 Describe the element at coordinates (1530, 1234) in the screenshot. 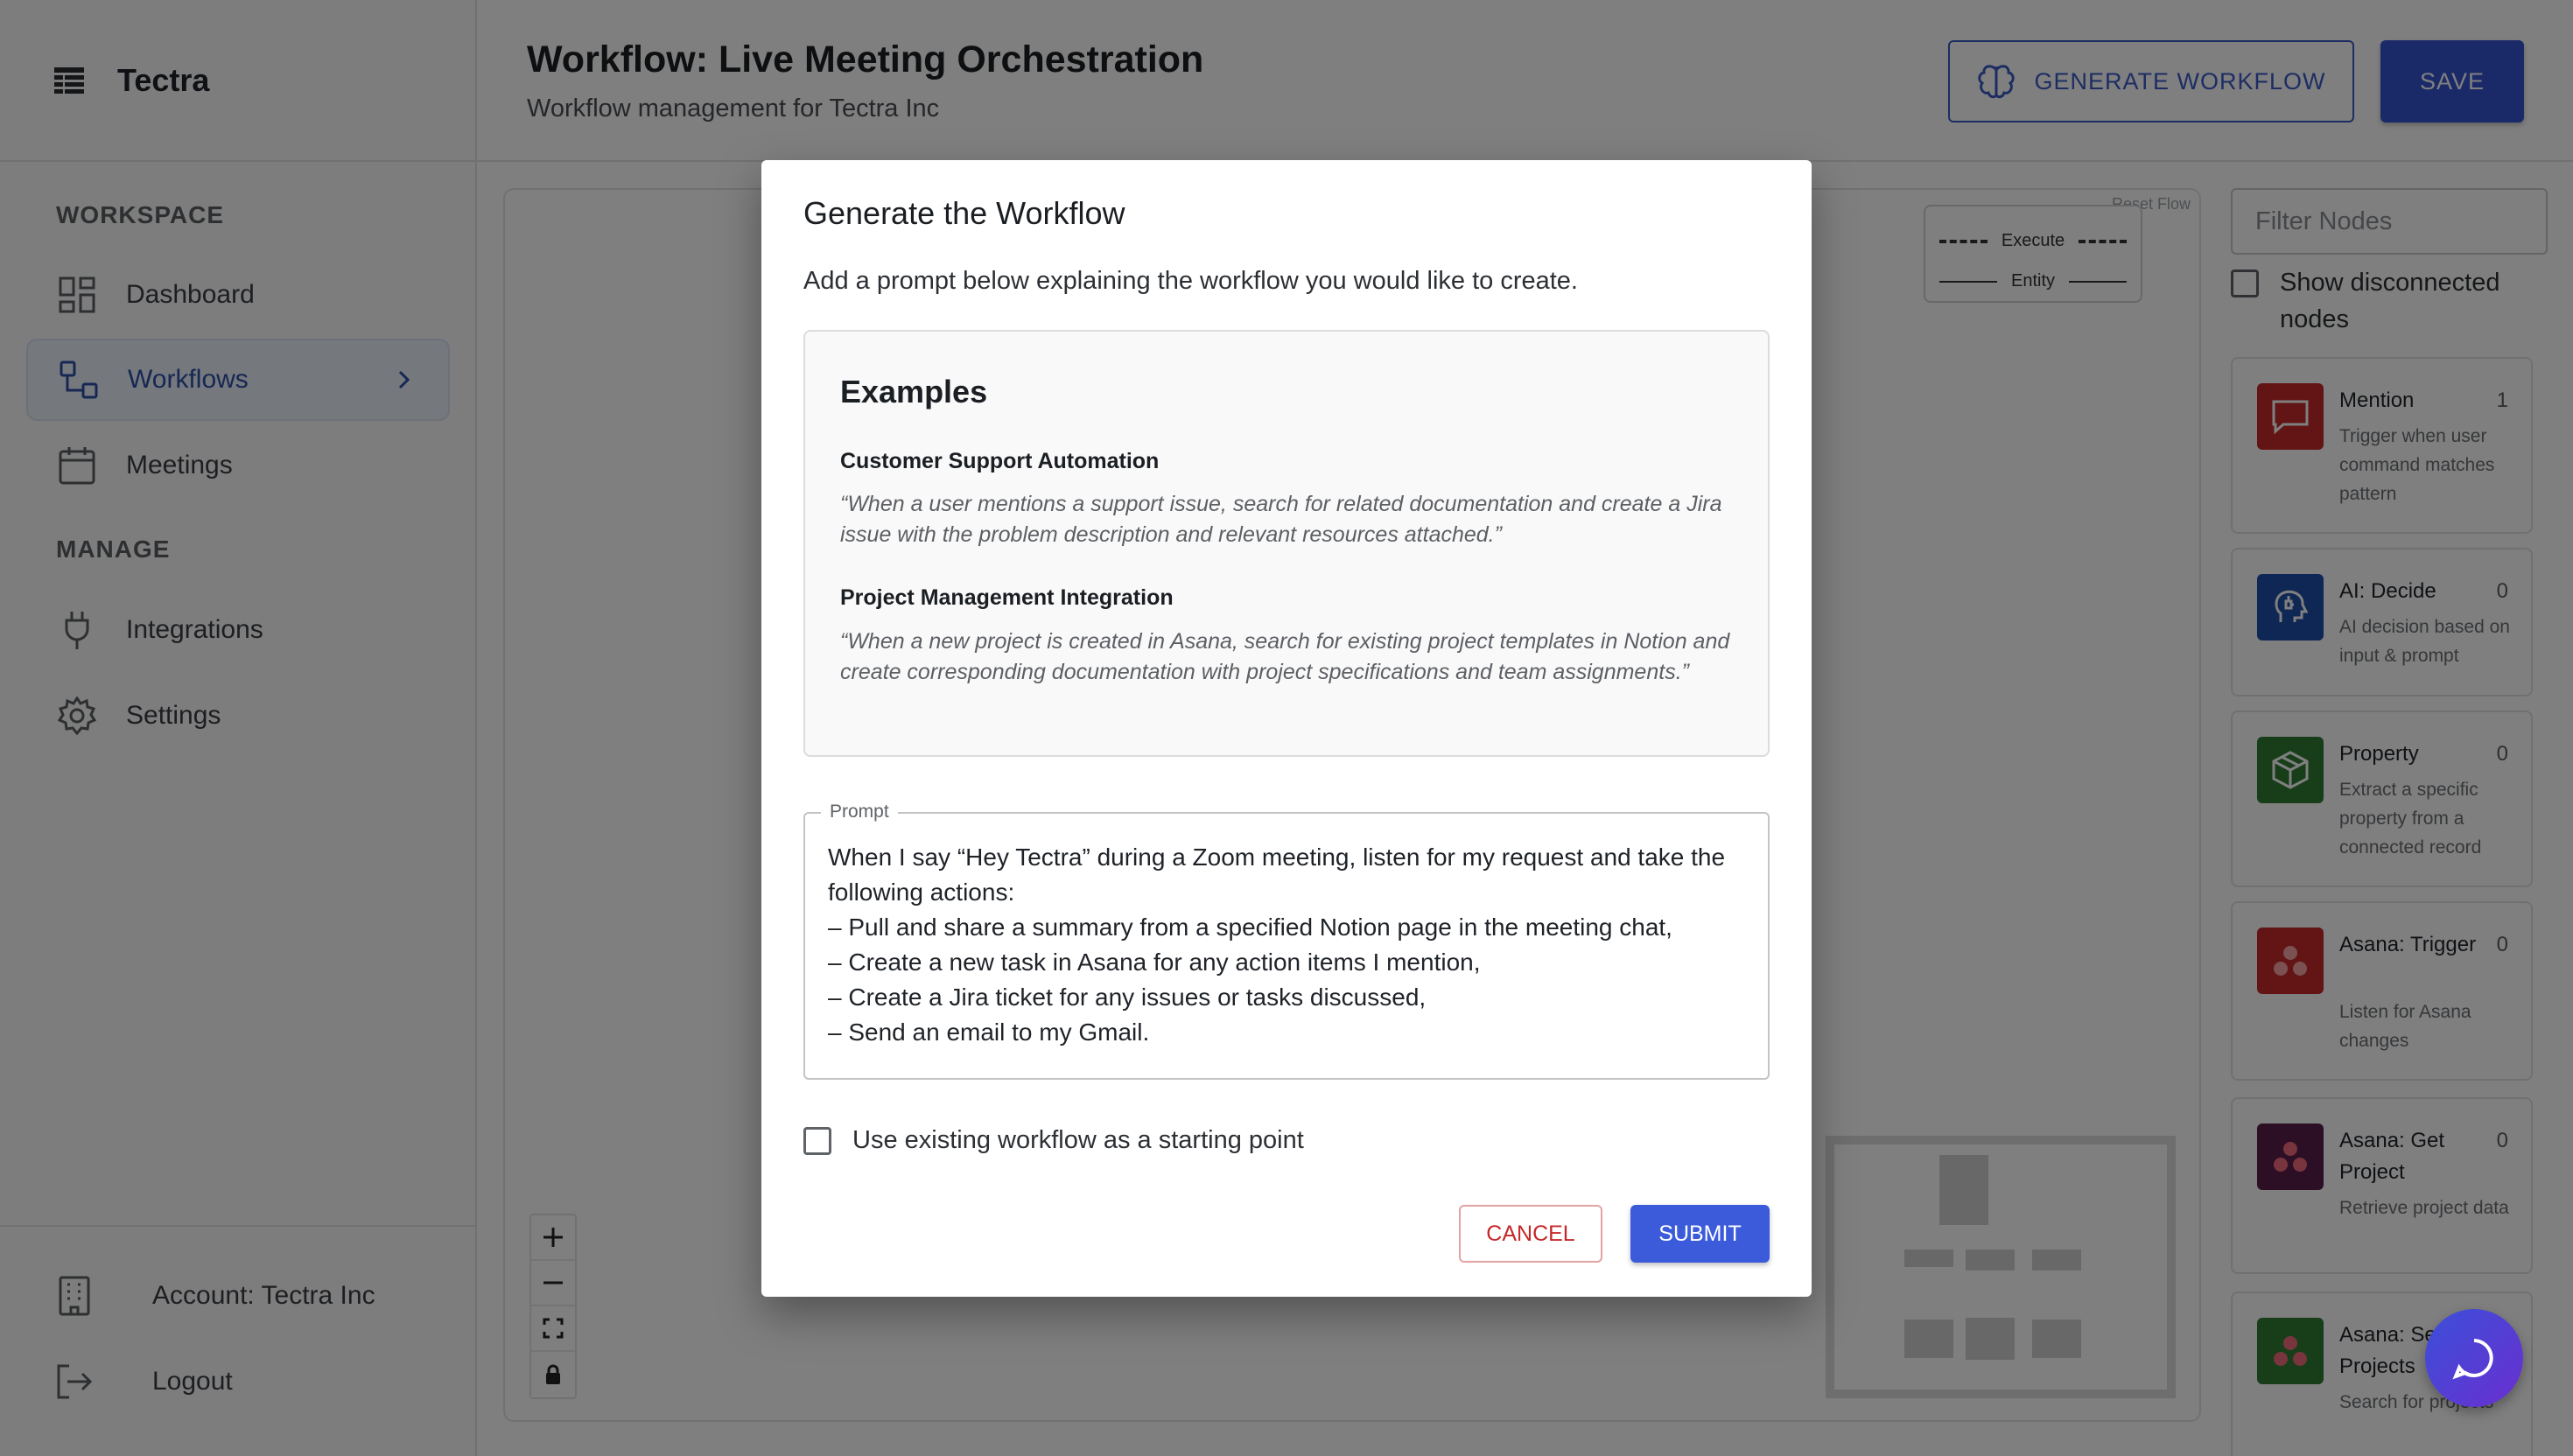

I see `cancel-button: CANCEL` at that location.